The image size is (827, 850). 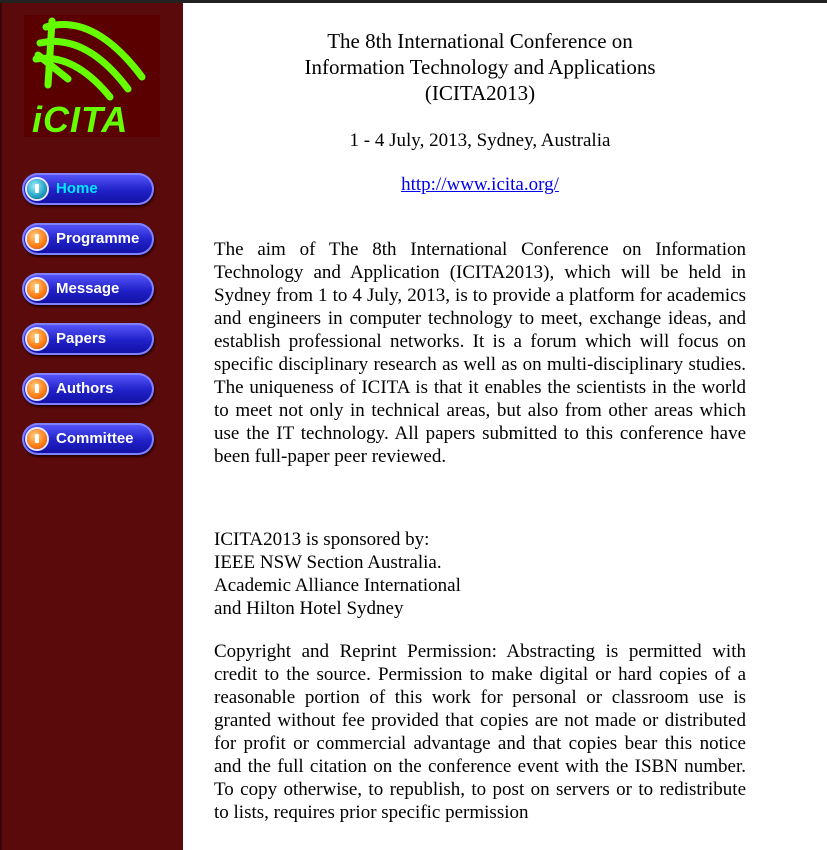 I want to click on website-link: http://www.icita.org/, so click(x=480, y=184).